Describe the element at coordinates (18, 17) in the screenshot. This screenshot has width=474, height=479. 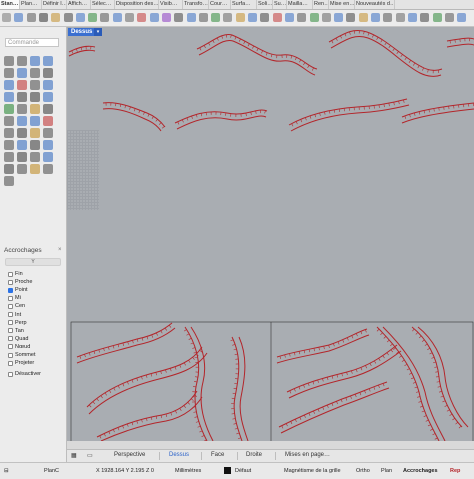
I see `open-file-icon` at that location.